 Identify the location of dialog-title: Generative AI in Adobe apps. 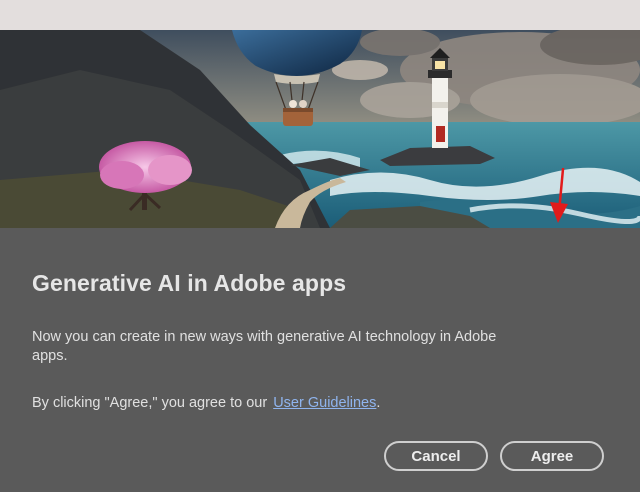
(189, 283).